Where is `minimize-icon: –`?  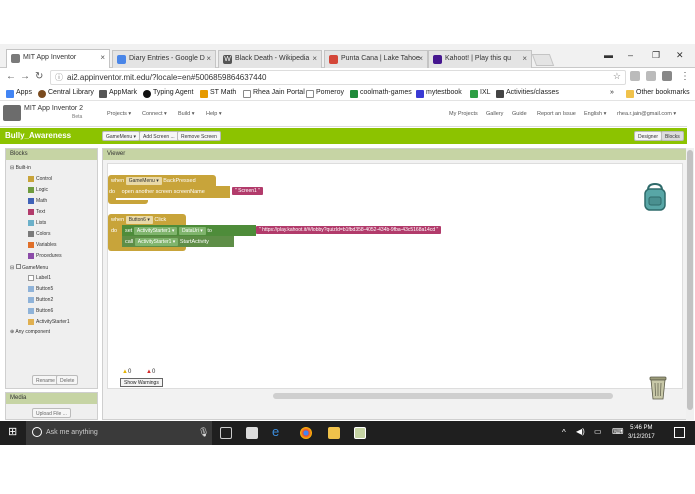
minimize-icon: – is located at coordinates (630, 55).